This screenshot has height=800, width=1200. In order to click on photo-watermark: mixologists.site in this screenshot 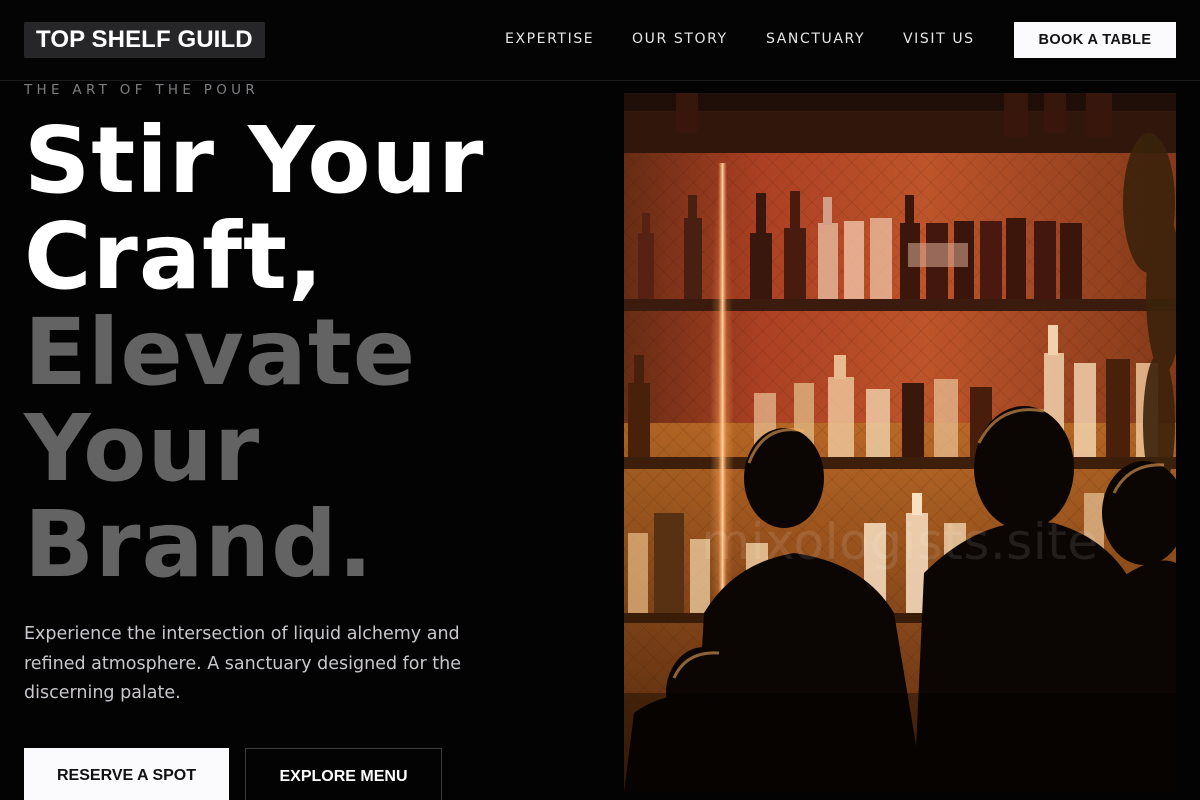, I will do `click(900, 542)`.